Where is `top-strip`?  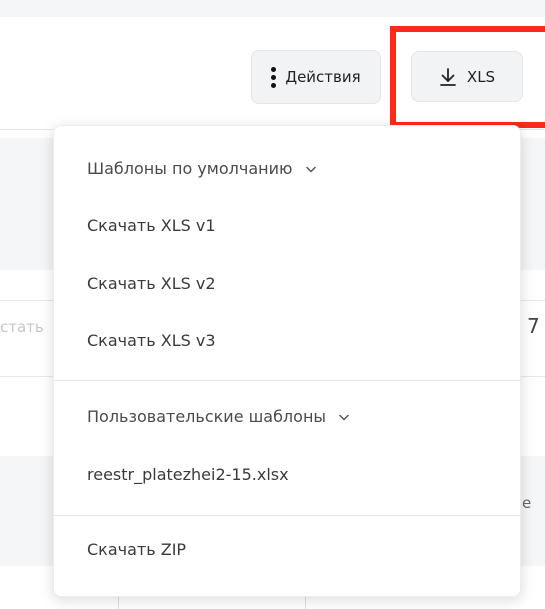
top-strip is located at coordinates (272, 8).